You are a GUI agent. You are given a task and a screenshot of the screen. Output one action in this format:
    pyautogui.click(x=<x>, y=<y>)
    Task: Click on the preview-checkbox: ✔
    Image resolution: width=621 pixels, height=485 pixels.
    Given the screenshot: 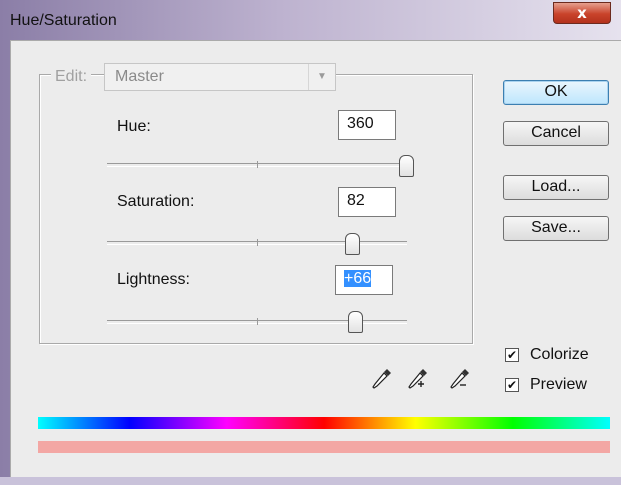 What is the action you would take?
    pyautogui.click(x=512, y=385)
    